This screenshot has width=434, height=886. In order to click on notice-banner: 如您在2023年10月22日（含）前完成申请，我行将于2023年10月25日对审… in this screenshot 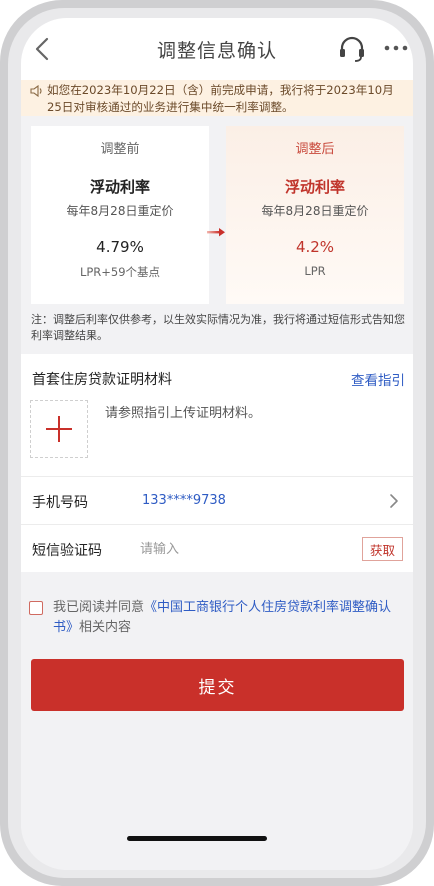, I will do `click(217, 98)`.